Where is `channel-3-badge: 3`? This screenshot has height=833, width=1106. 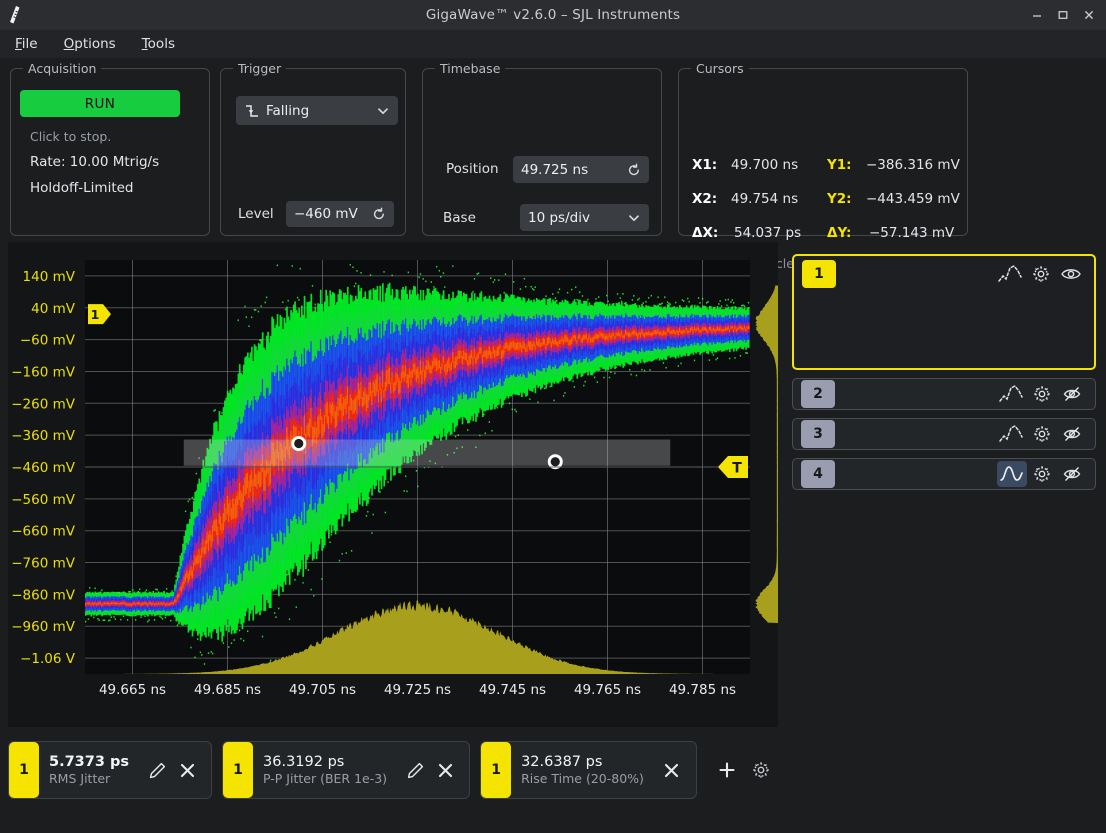
channel-3-badge: 3 is located at coordinates (818, 434).